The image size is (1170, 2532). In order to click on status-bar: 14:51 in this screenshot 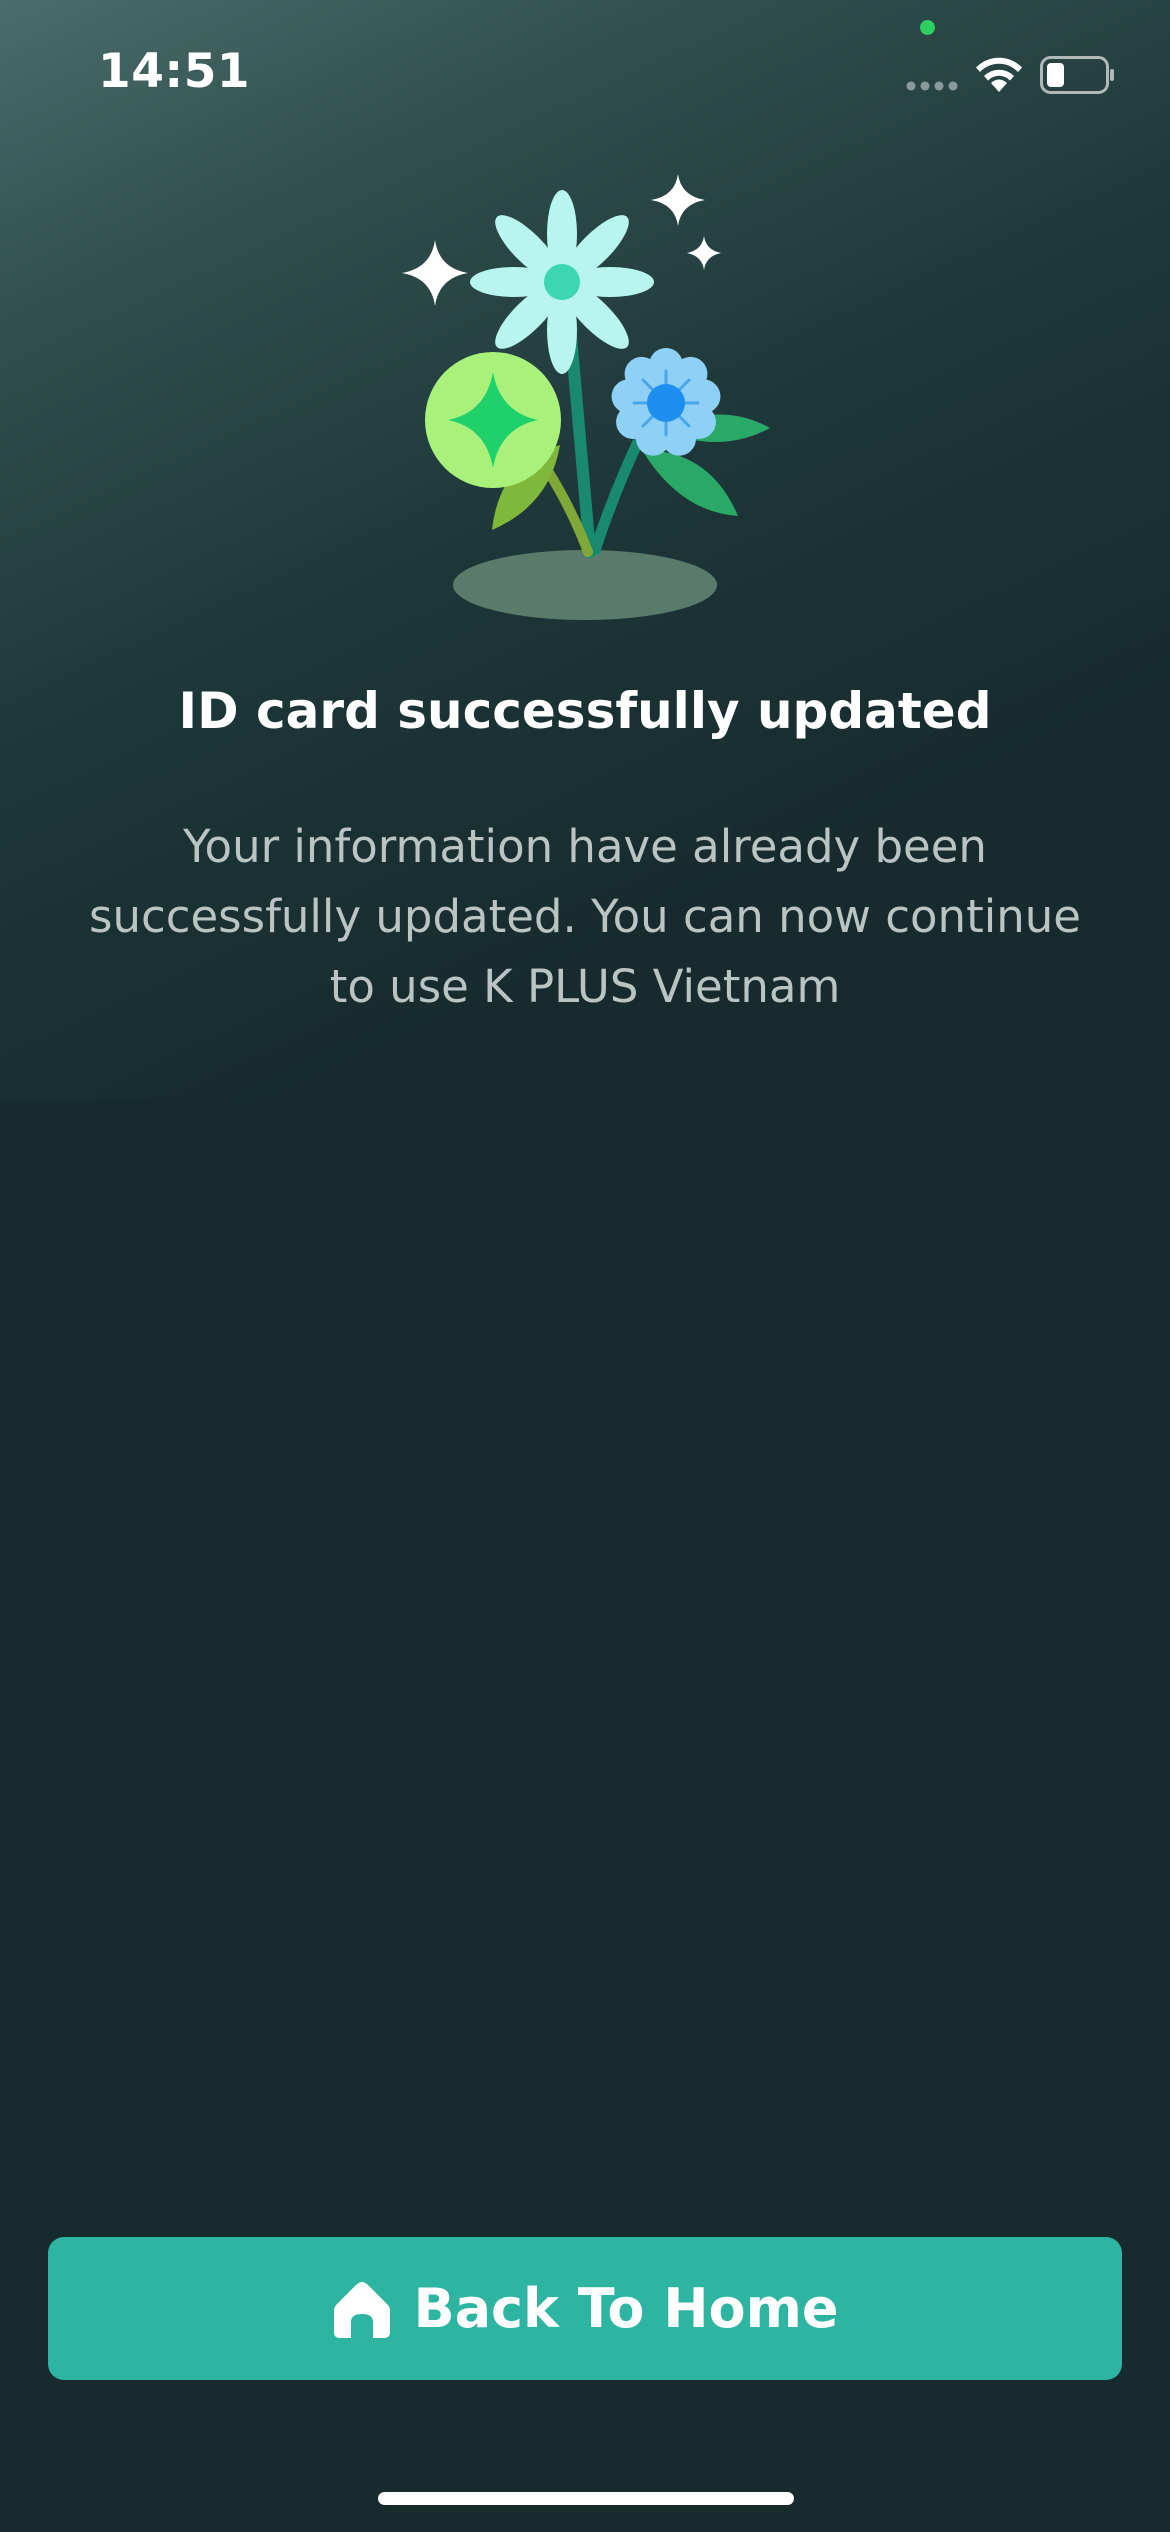, I will do `click(585, 70)`.